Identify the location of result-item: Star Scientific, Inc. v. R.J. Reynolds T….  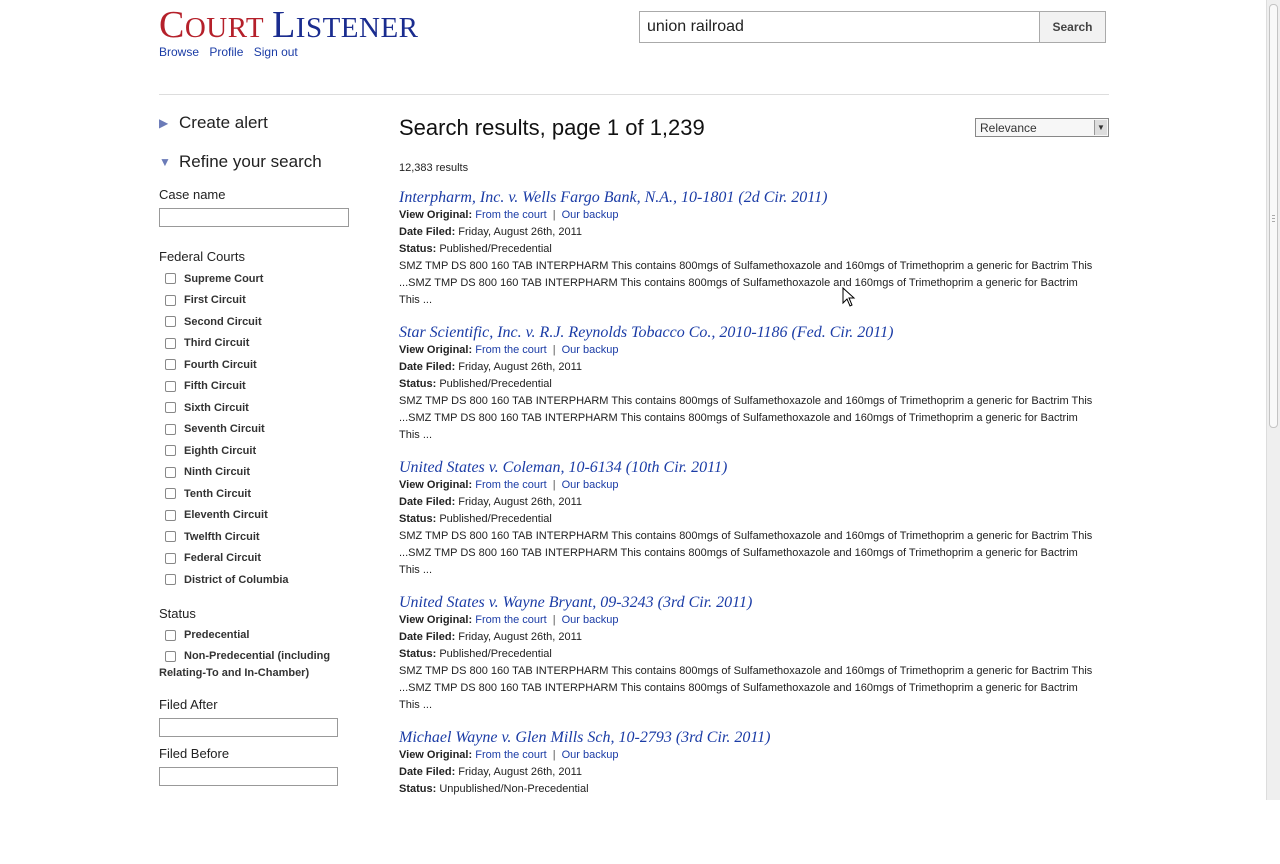
(754, 391).